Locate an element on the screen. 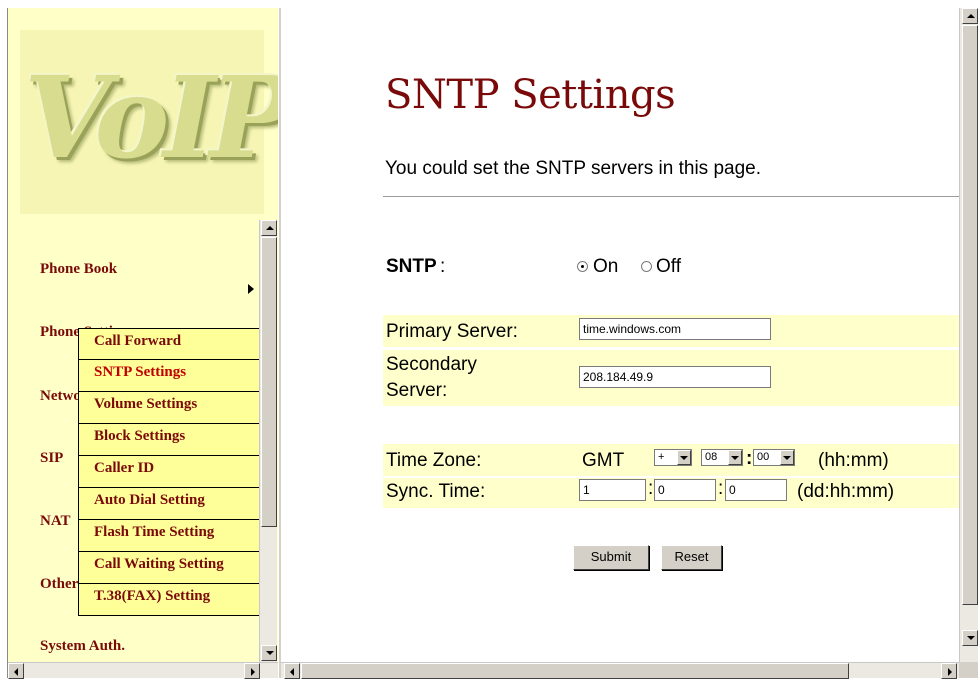 The height and width of the screenshot is (679, 978). submenu-t38-fax-setting: T.38(FAX) Setting is located at coordinates (172, 600).